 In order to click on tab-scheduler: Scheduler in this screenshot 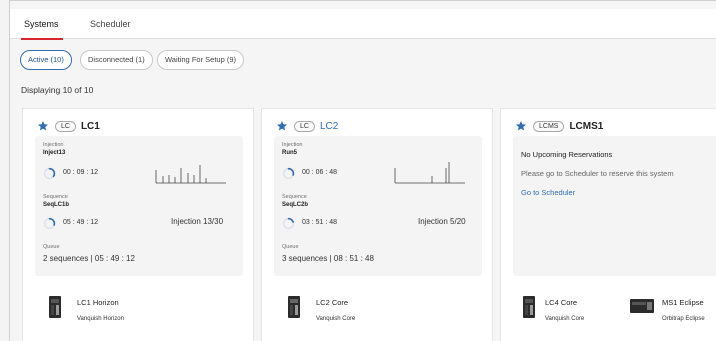, I will do `click(110, 24)`.